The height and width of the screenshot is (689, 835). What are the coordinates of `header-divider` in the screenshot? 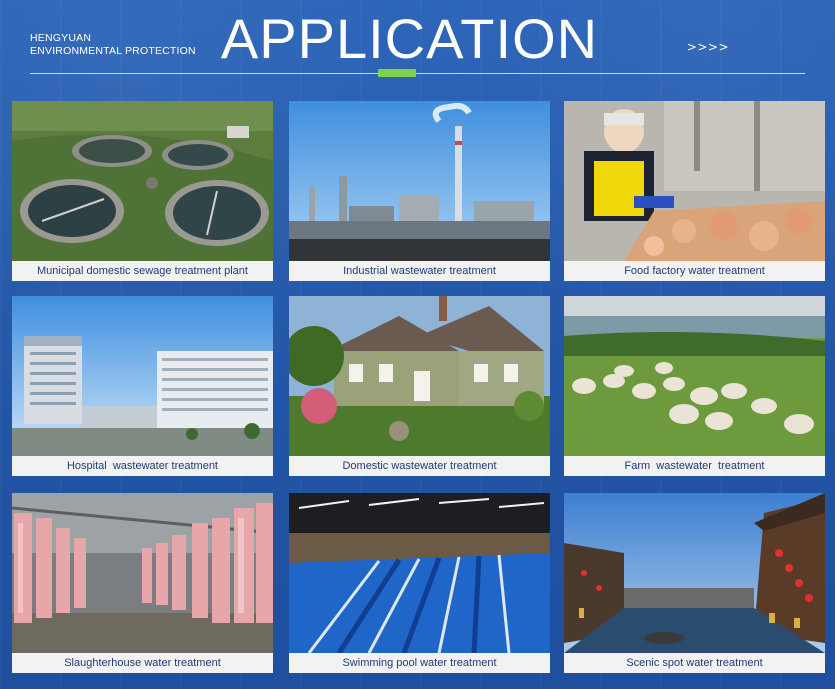 It's located at (417, 73).